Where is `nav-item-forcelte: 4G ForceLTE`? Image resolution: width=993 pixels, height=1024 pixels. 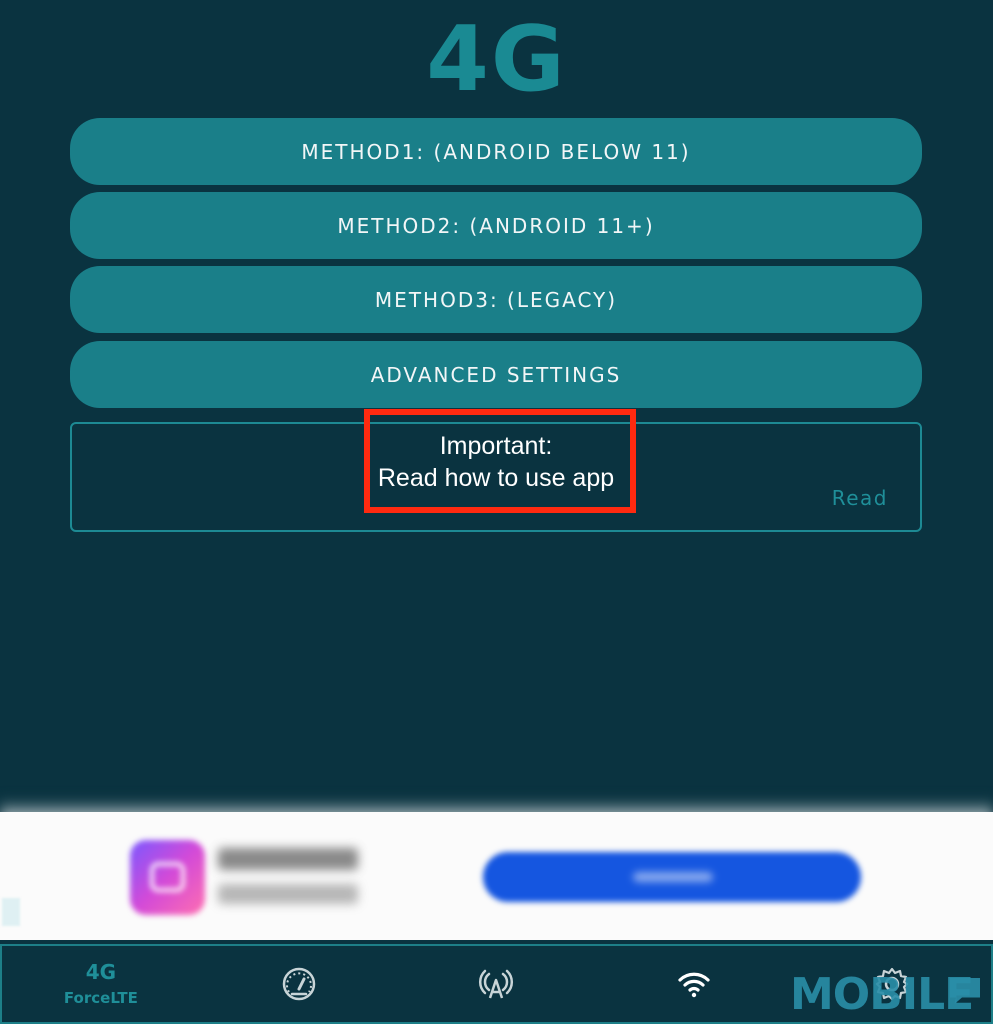
nav-item-forcelte: 4G ForceLTE is located at coordinates (101, 984).